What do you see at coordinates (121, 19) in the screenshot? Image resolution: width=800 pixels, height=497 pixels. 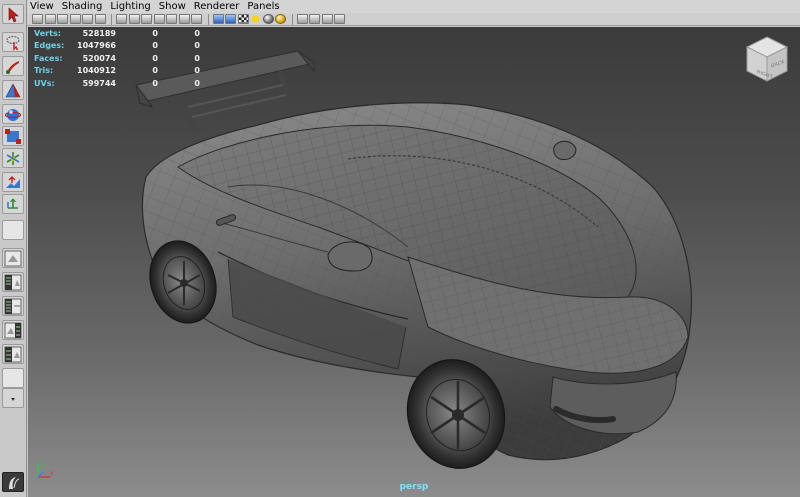 I see `grid-icon` at bounding box center [121, 19].